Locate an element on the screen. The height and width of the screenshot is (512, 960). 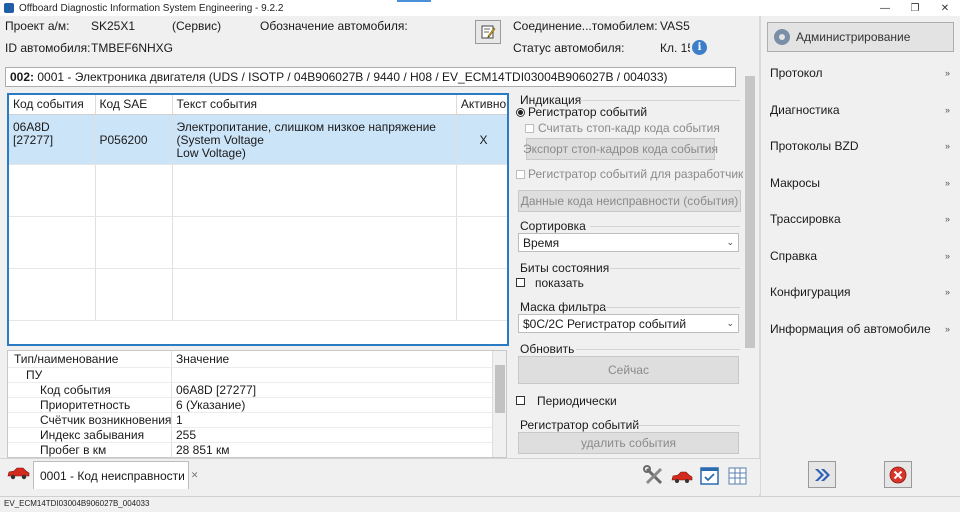
details-scroll-thumb is located at coordinates (500, 389).